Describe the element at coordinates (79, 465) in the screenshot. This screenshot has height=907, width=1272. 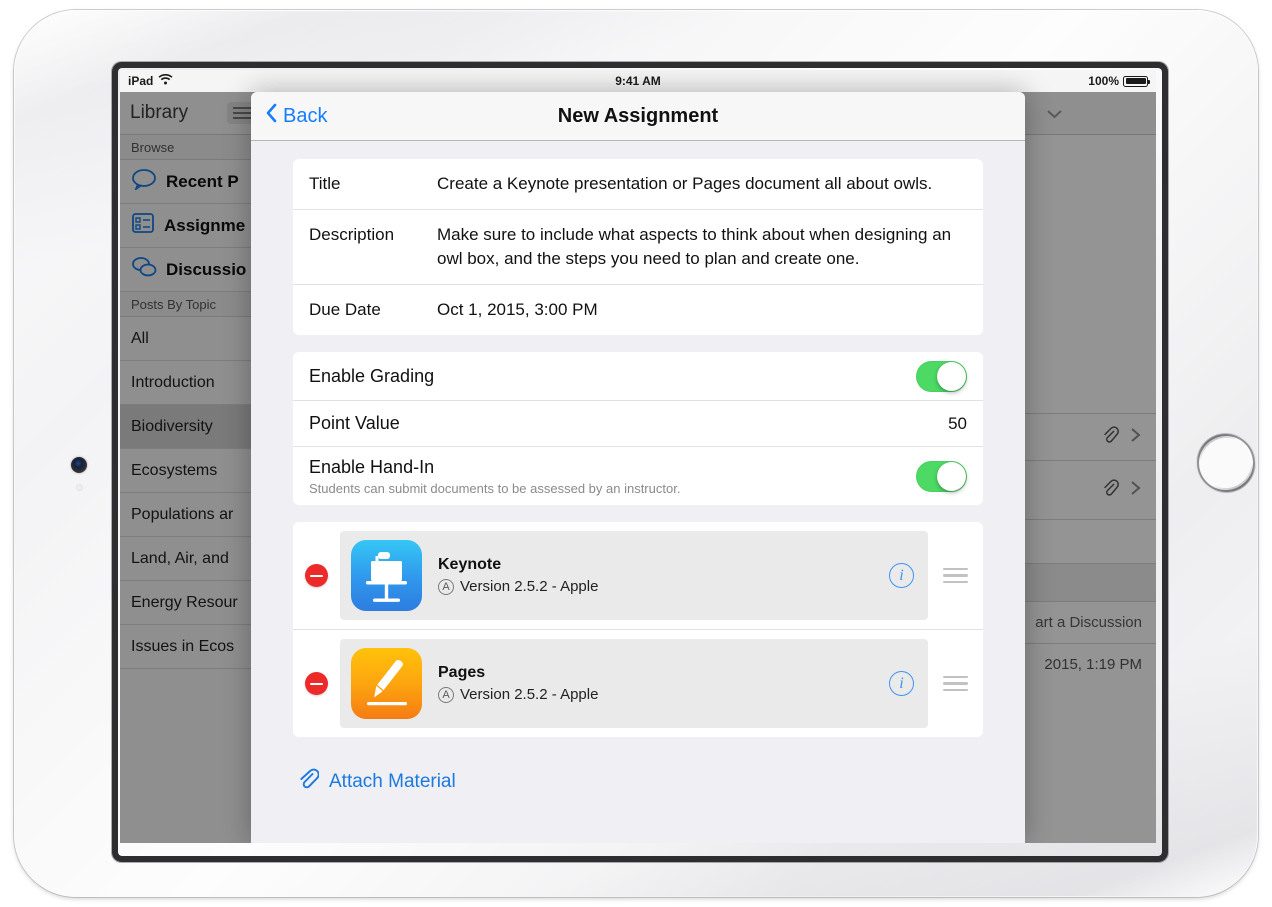
I see `front-camera` at that location.